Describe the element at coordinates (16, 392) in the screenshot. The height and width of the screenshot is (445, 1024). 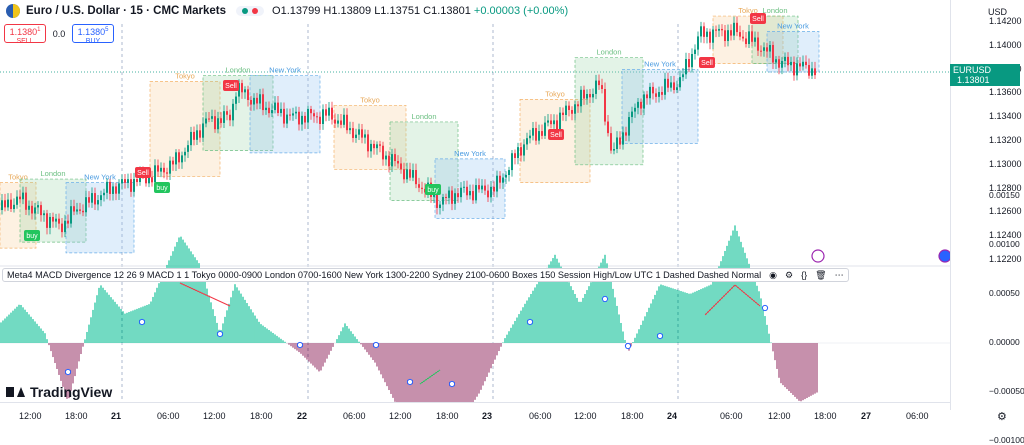
I see `tradingview-logo-icon` at that location.